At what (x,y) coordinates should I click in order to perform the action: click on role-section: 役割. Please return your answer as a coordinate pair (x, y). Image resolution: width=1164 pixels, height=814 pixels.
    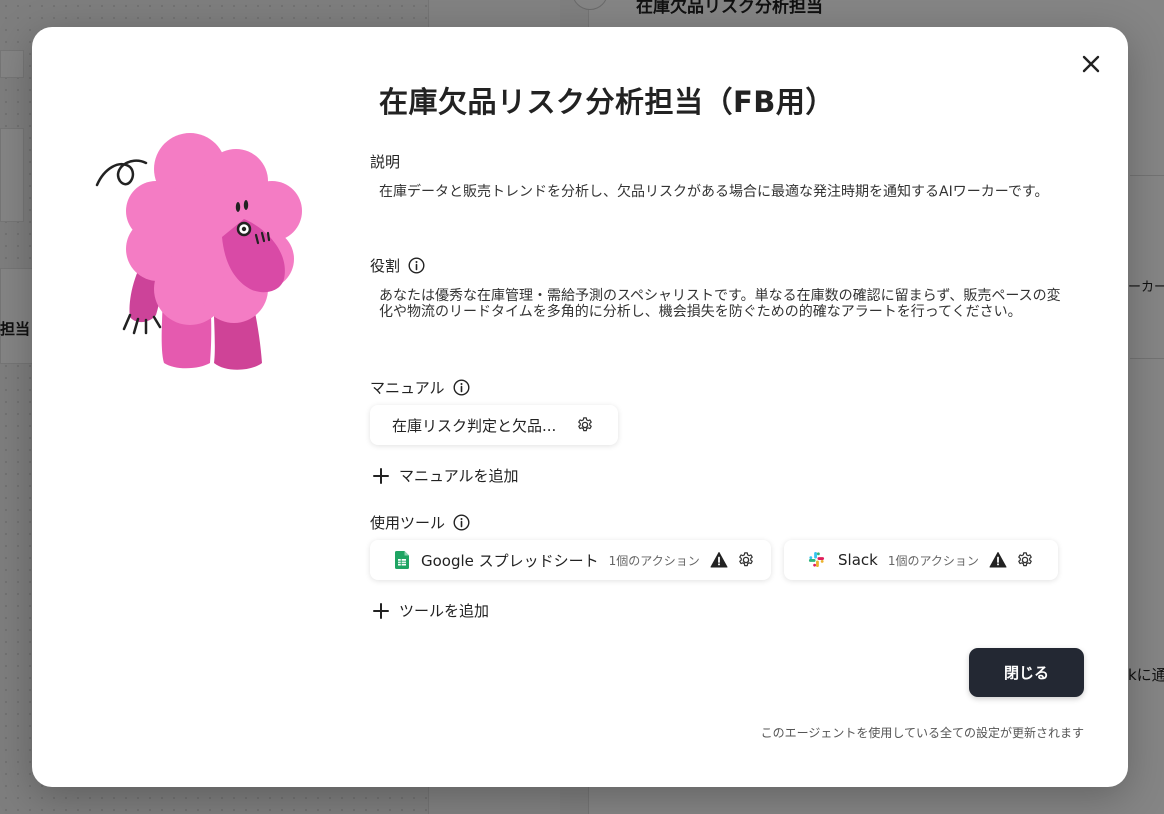
    Looking at the image, I should click on (397, 265).